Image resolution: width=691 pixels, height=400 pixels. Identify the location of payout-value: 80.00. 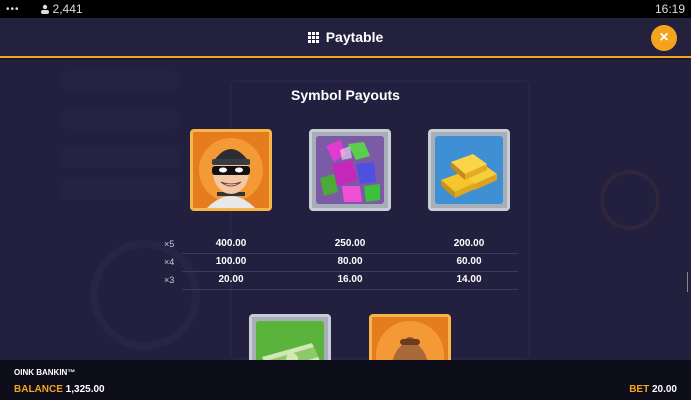
(350, 261).